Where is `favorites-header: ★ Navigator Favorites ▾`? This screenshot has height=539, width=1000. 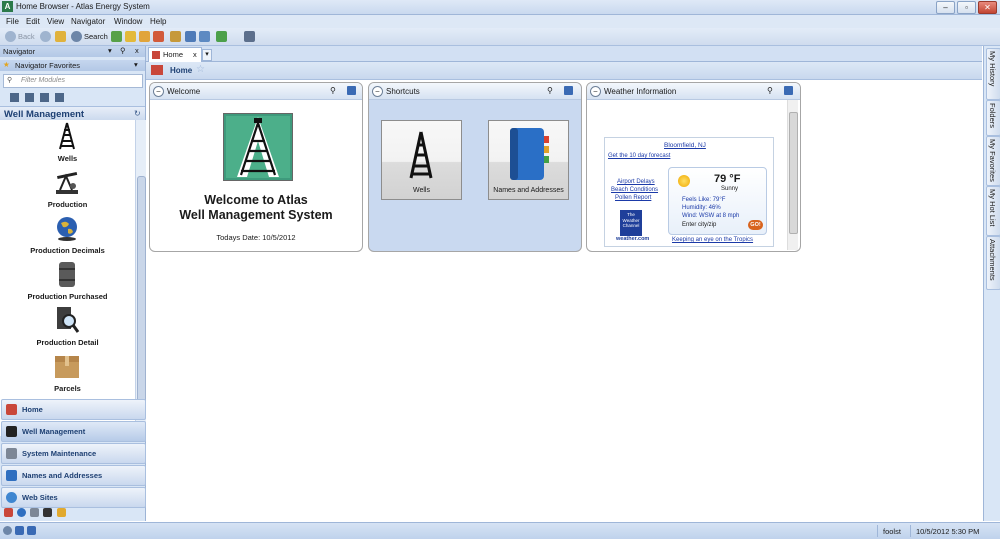
favorites-header: ★ Navigator Favorites ▾ is located at coordinates (72, 65).